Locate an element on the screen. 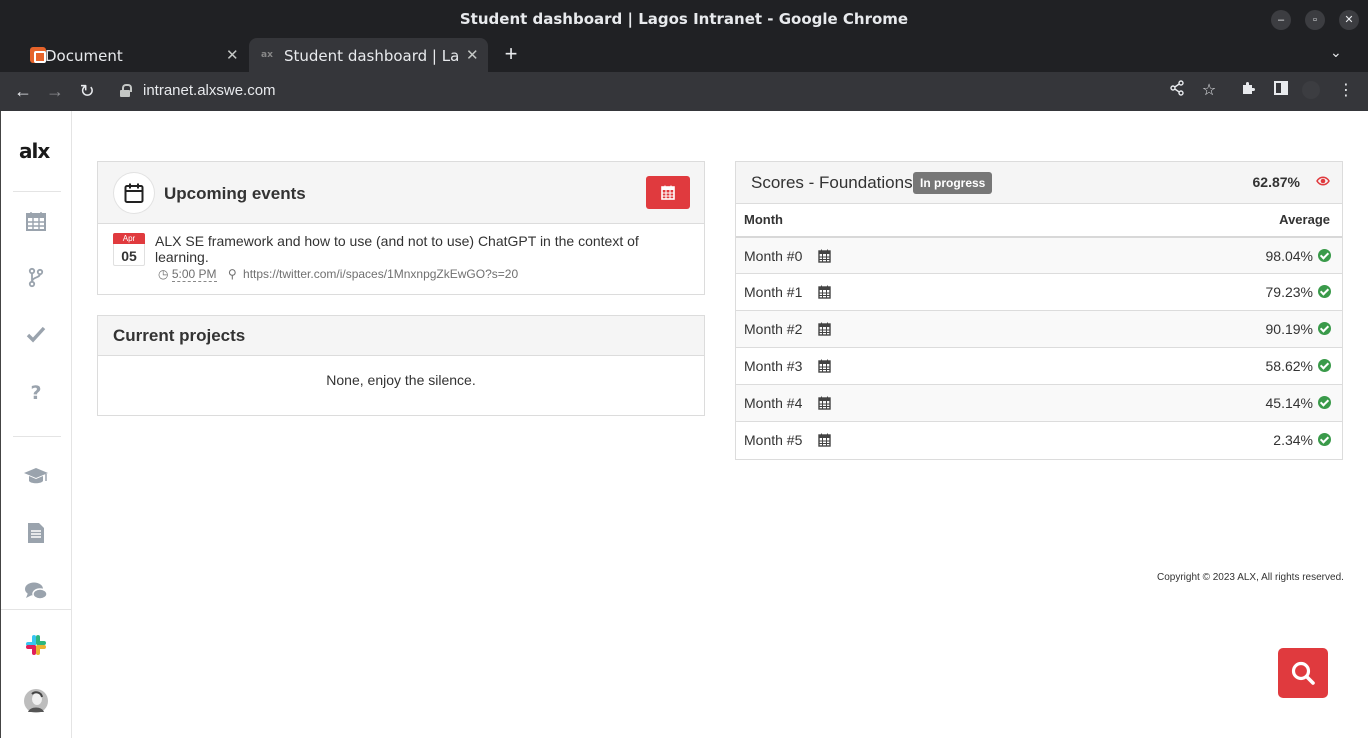  maximize-button: ▫ is located at coordinates (1315, 20).